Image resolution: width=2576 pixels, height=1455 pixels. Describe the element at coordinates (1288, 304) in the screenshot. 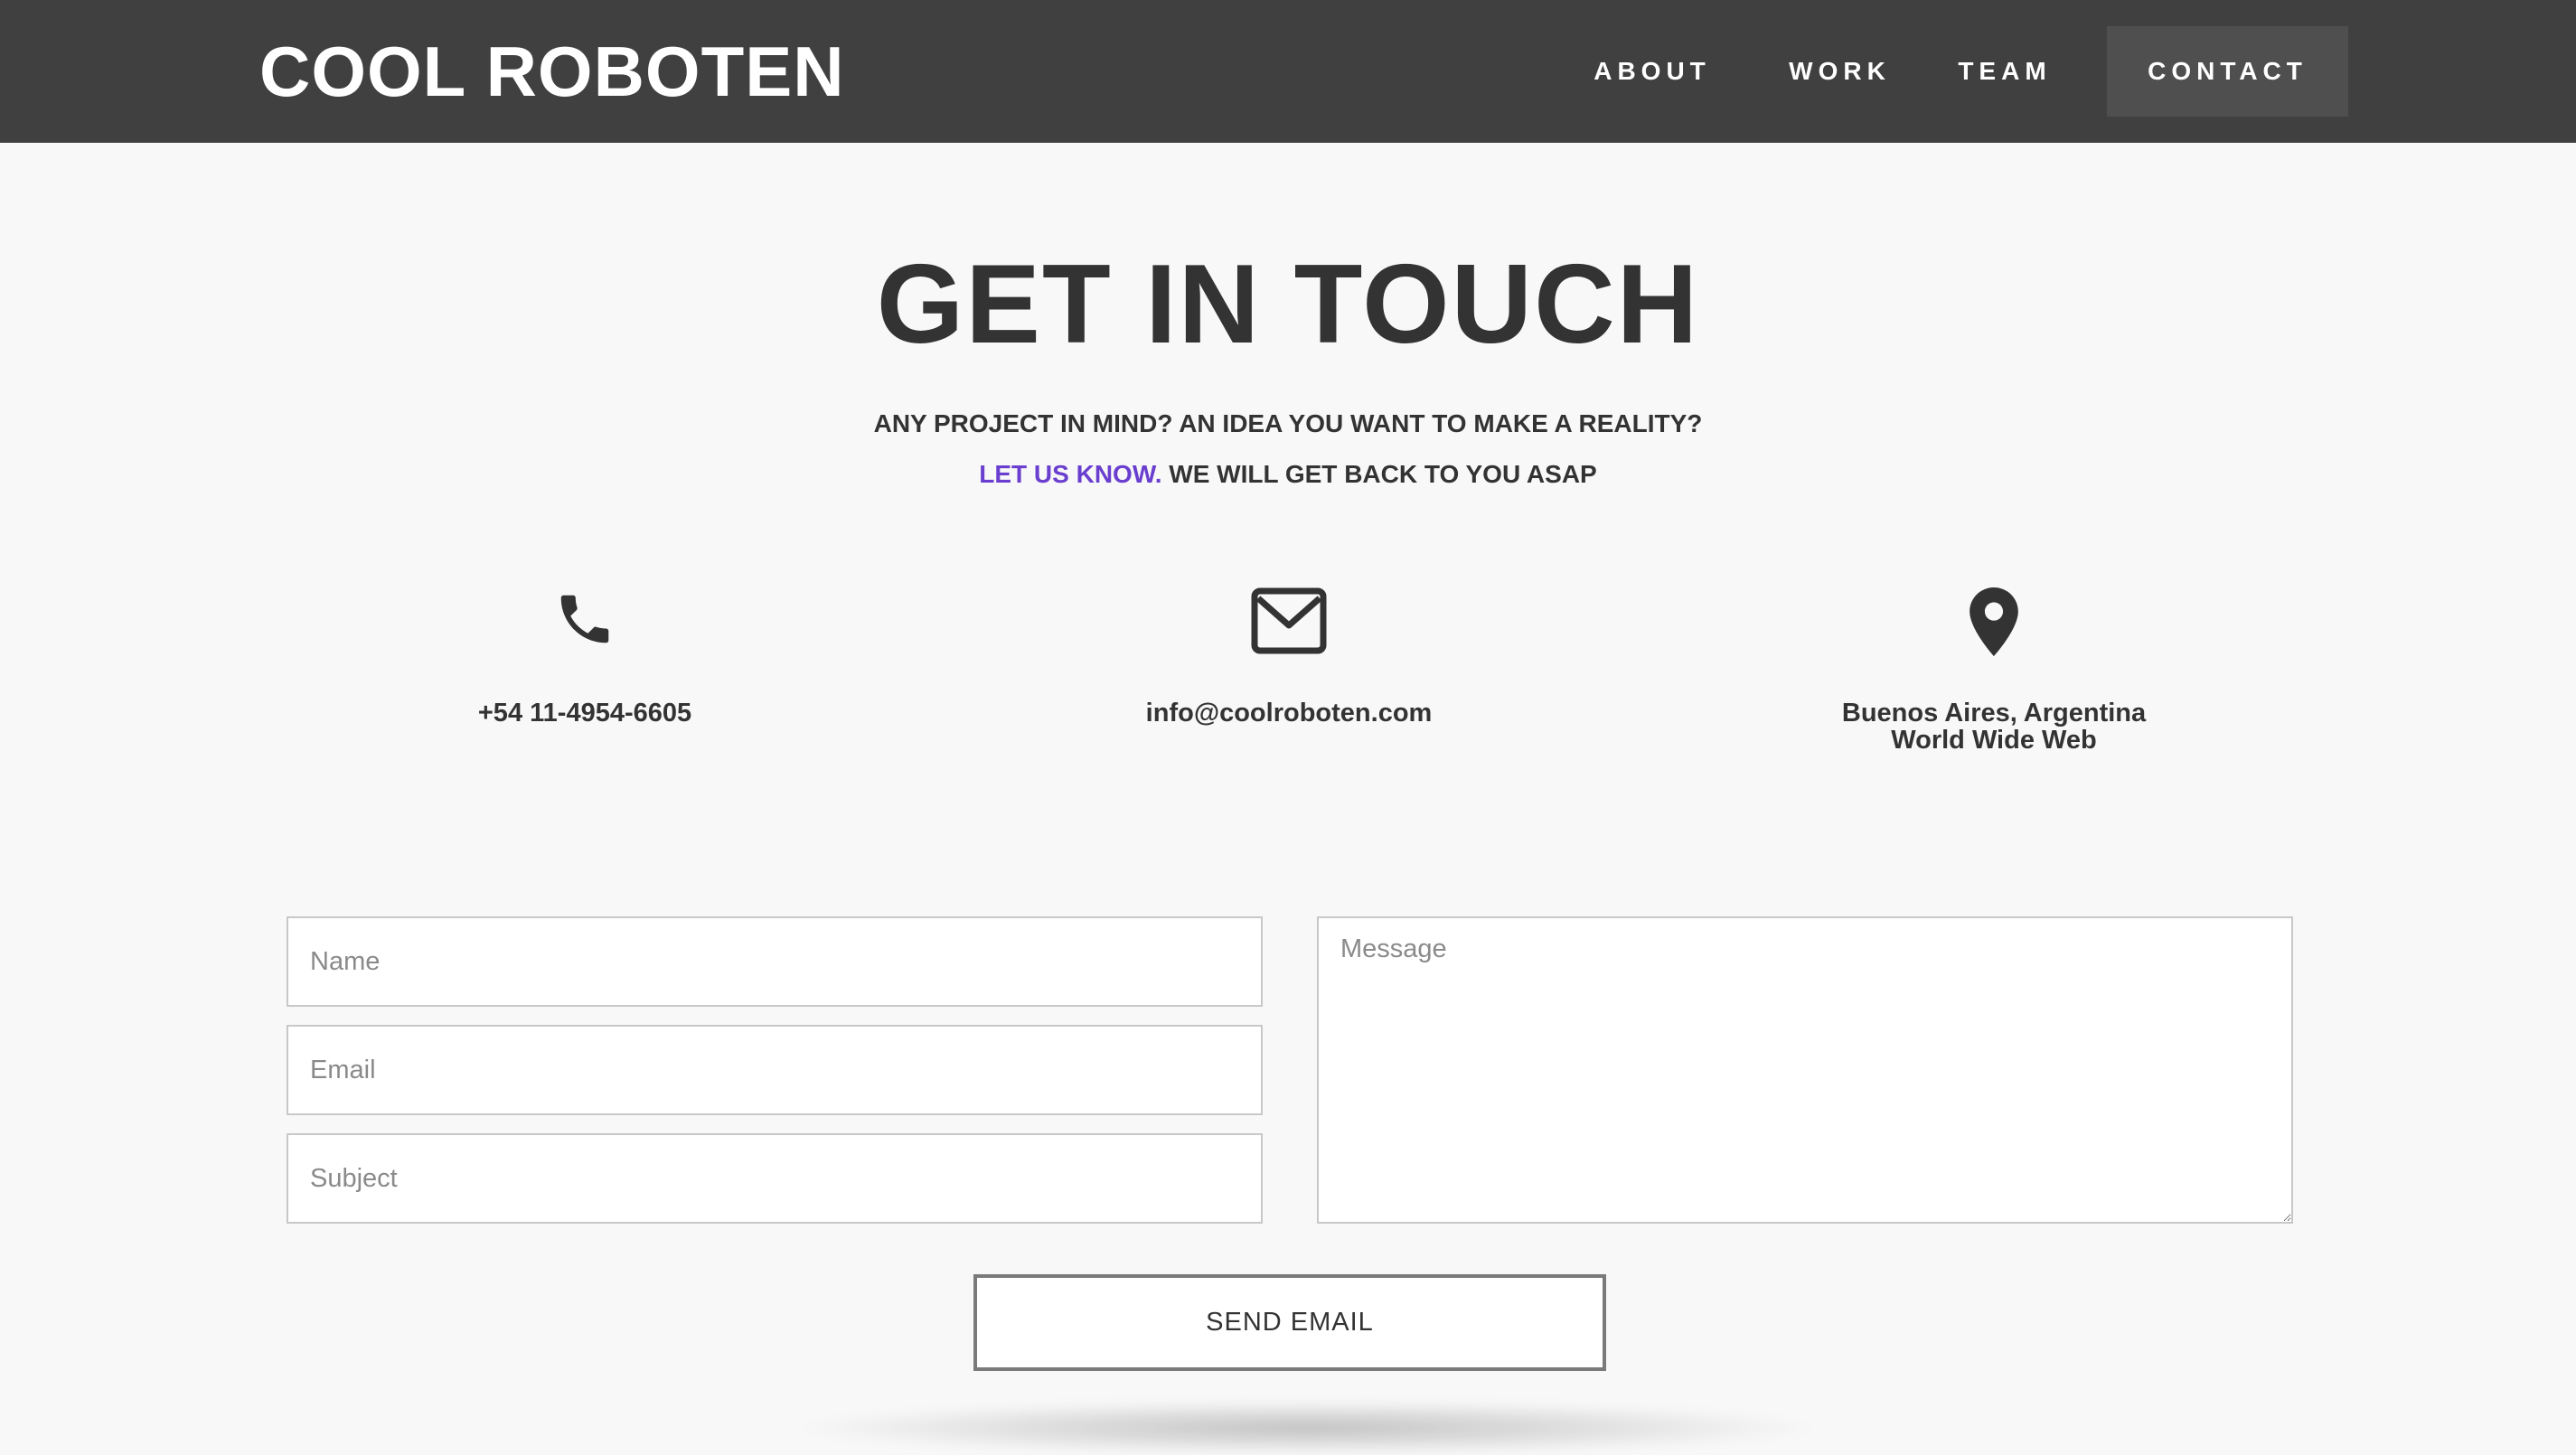

I see `page-title: GET IN TOUCH` at that location.